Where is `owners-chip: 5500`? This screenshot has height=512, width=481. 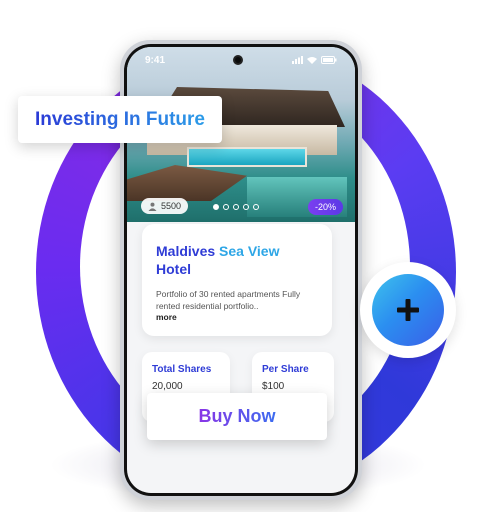
owners-chip: 5500 is located at coordinates (165, 206).